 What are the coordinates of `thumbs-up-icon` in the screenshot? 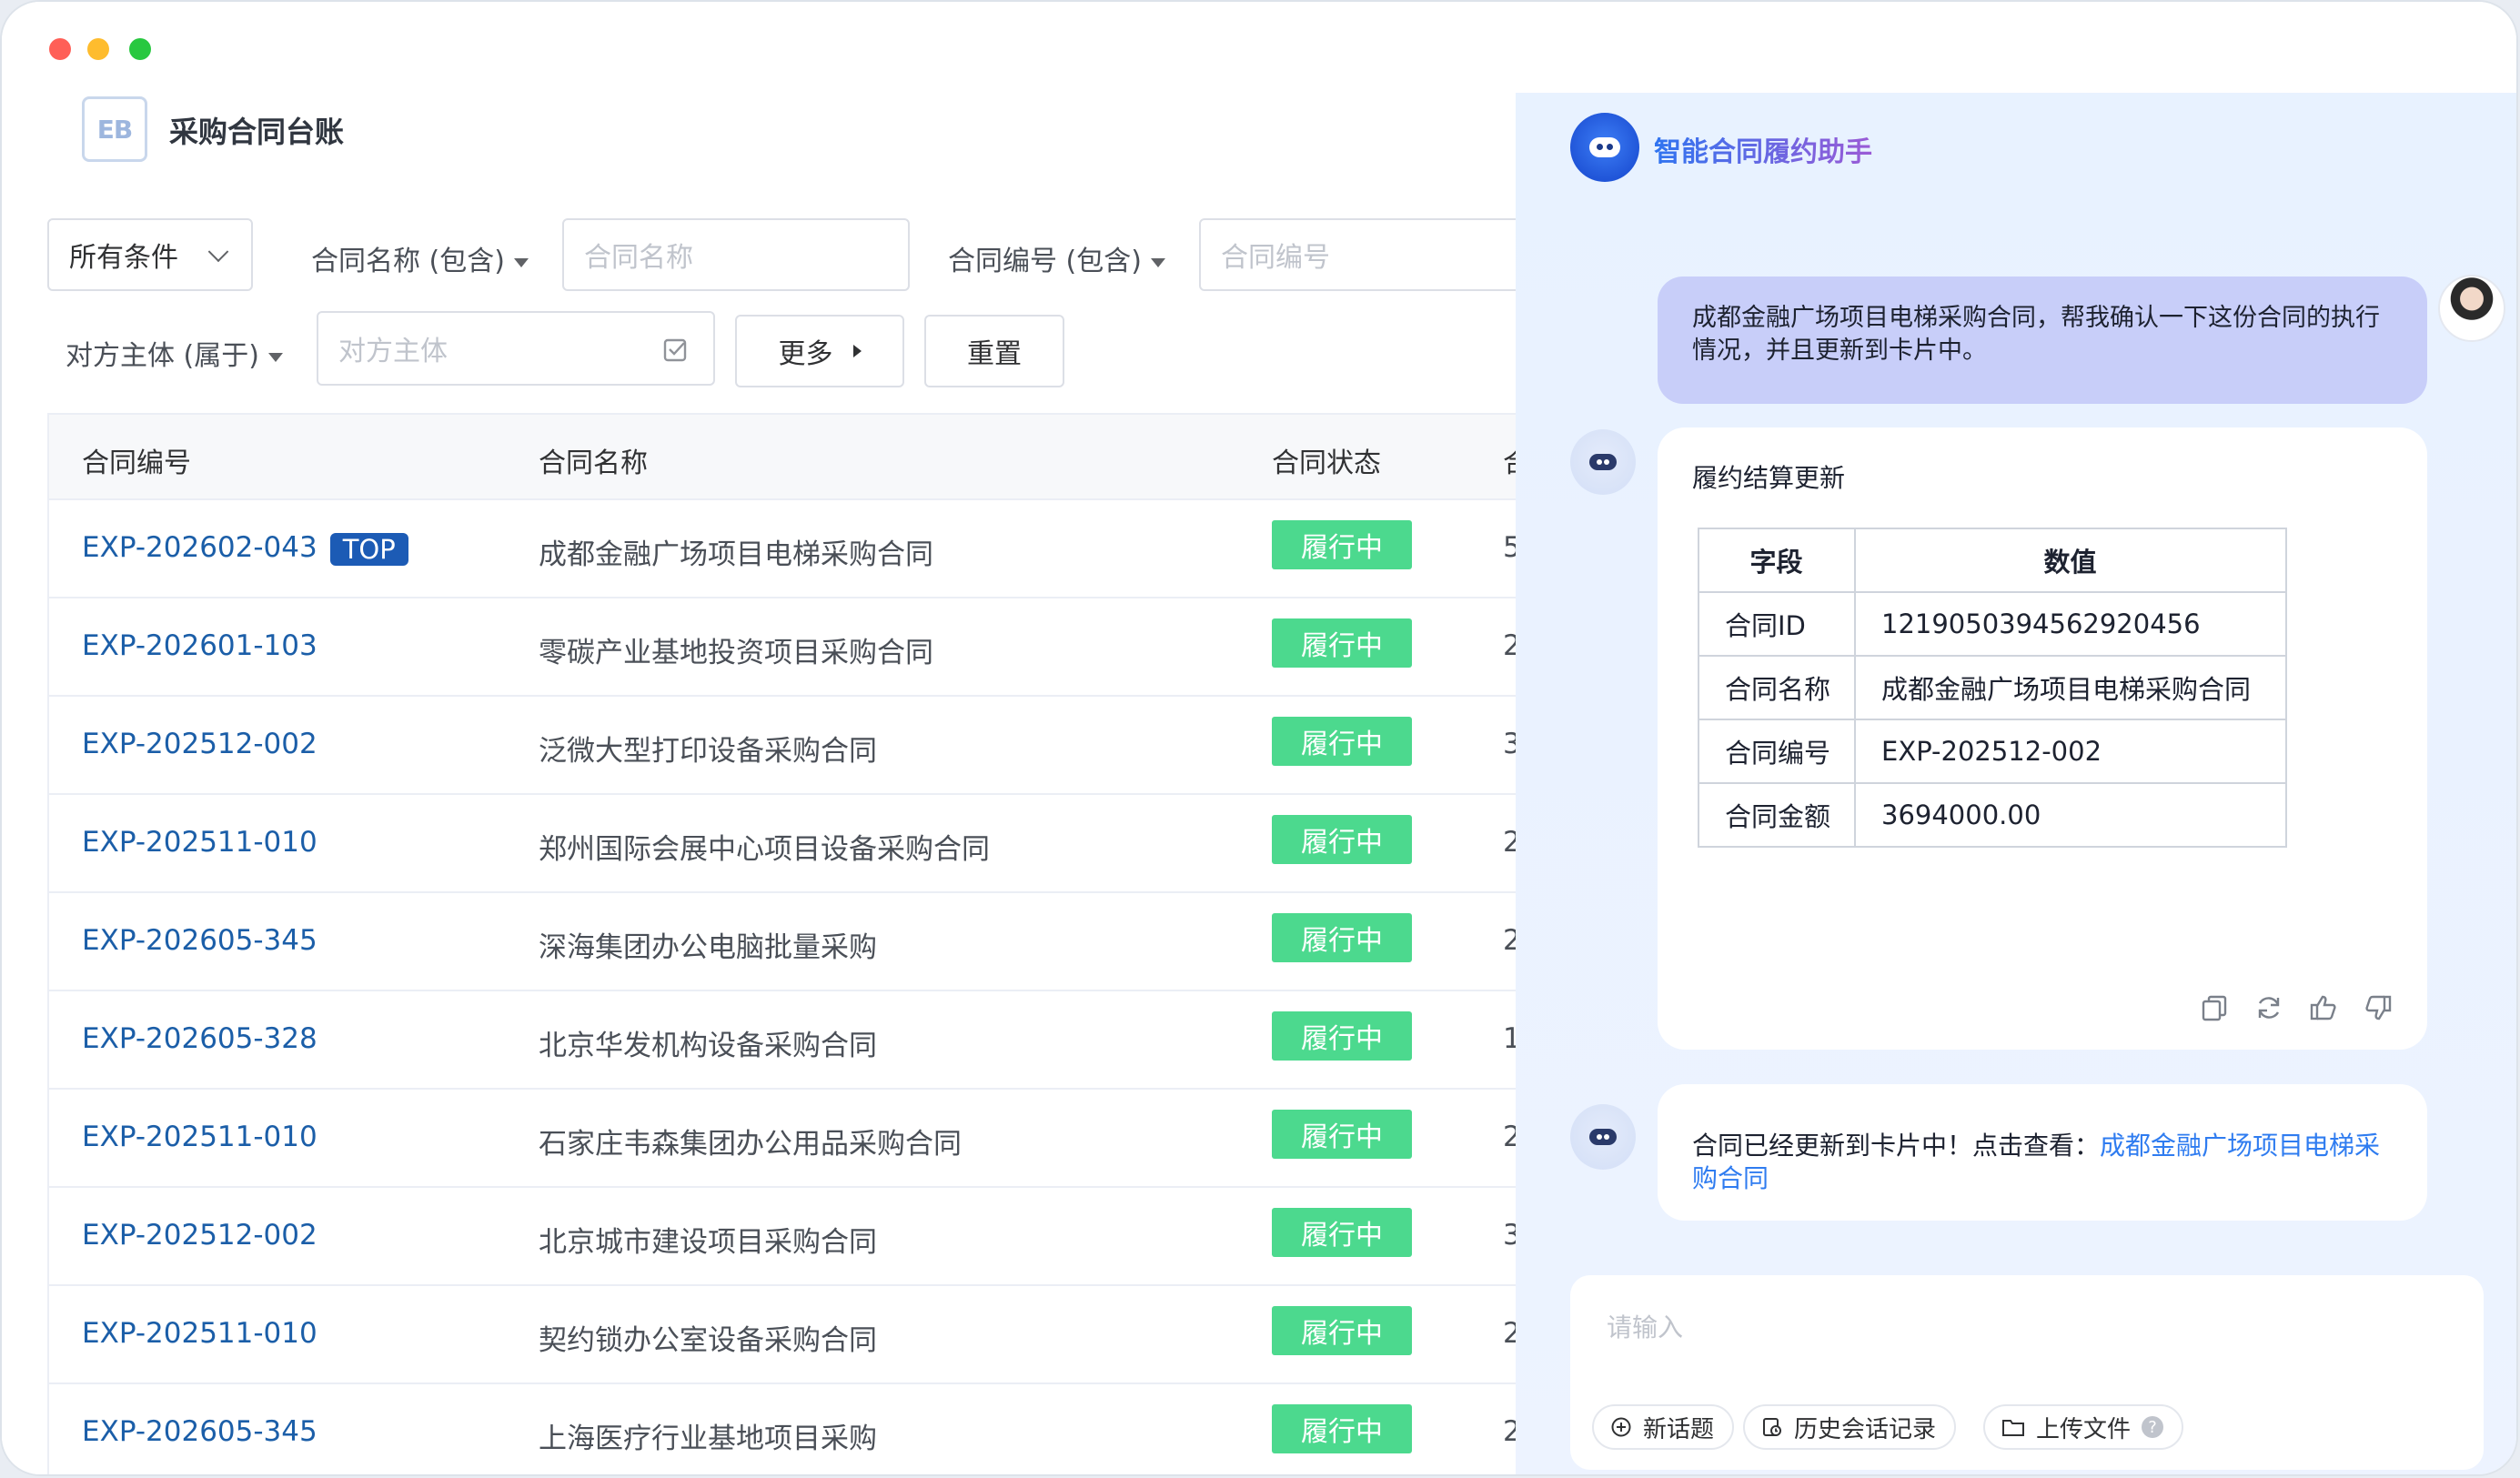 It's located at (2324, 1007).